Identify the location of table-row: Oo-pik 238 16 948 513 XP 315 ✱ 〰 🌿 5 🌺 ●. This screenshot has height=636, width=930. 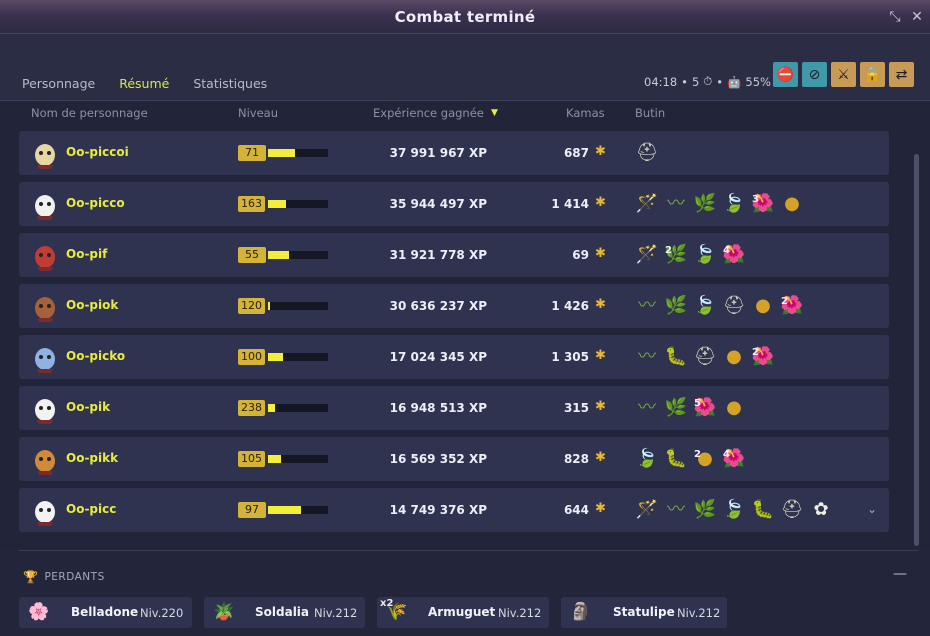
(454, 408).